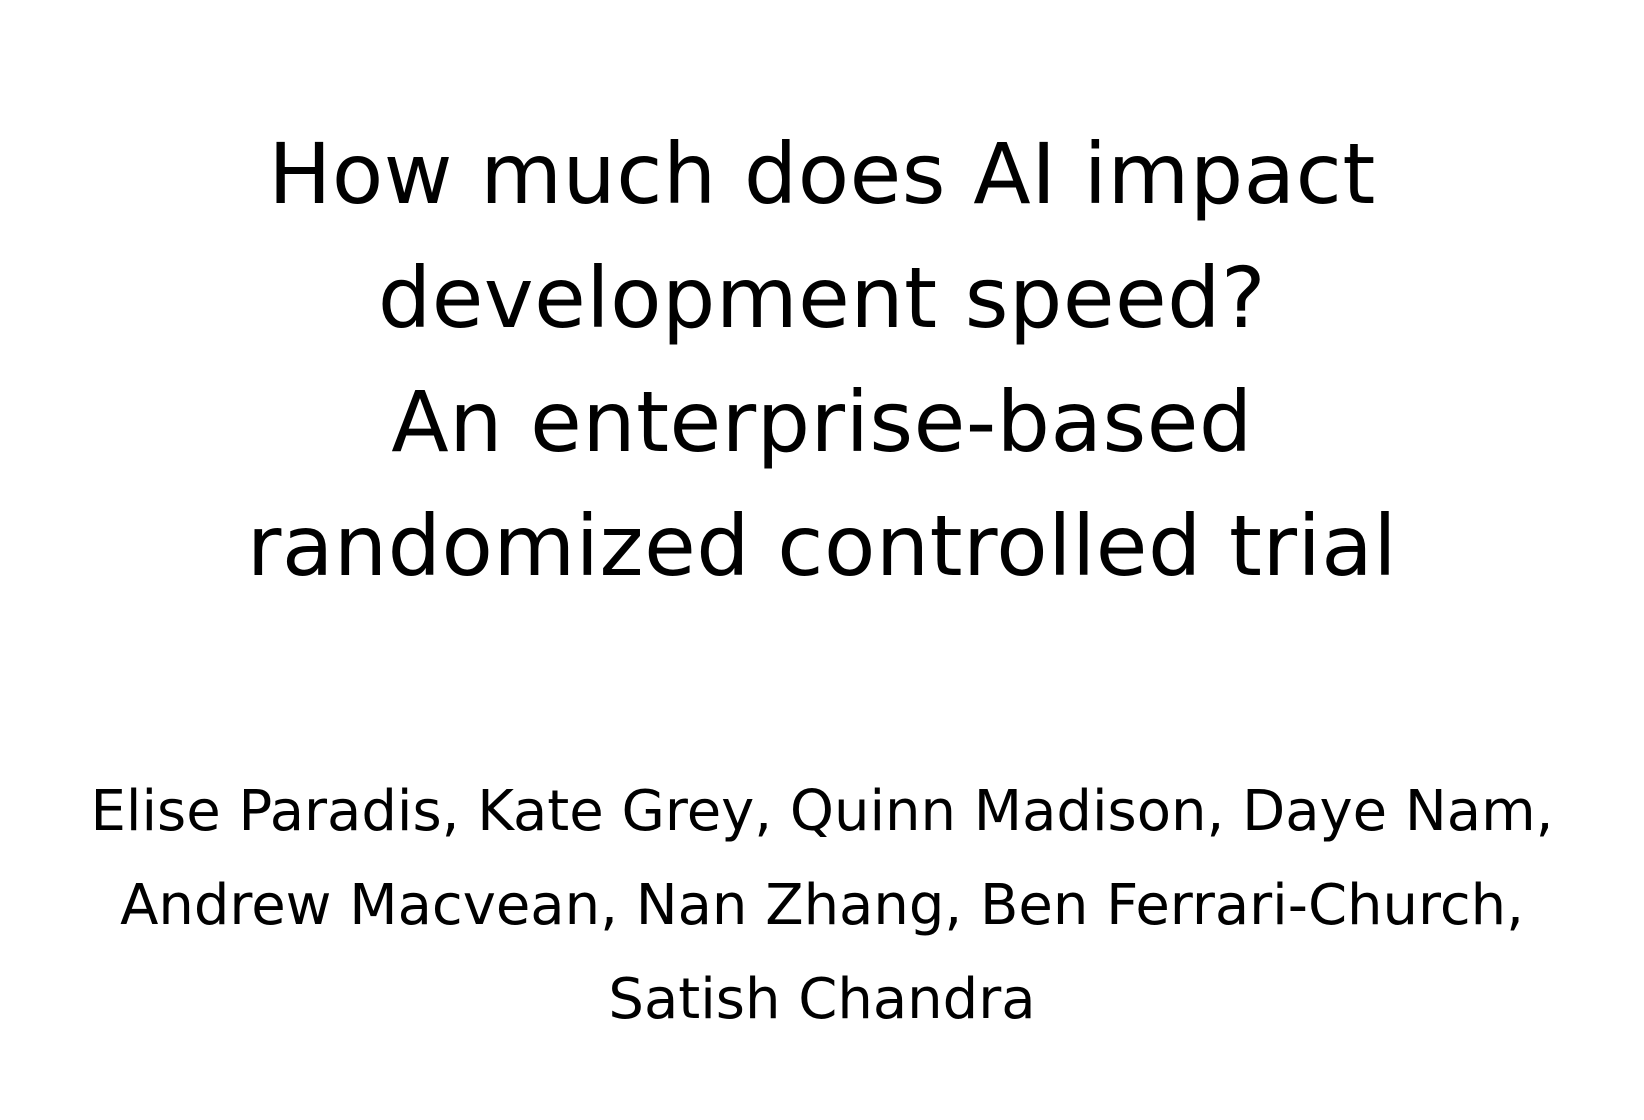 The height and width of the screenshot is (1120, 1644). I want to click on title-line: development speed?, so click(822, 298).